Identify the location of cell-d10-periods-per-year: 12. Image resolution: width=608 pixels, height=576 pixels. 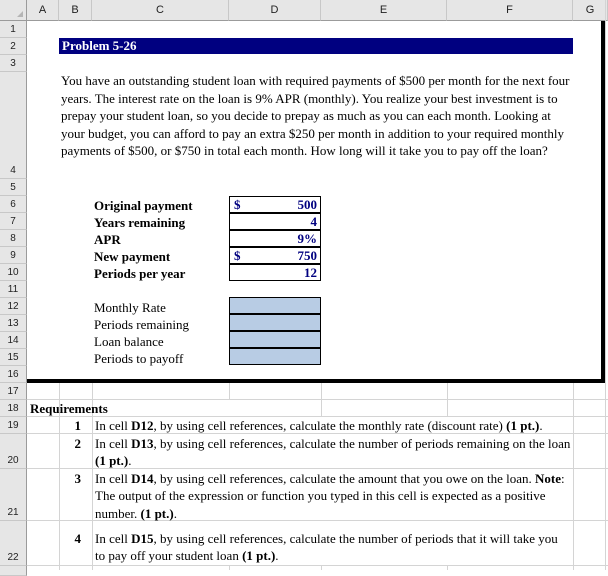
(275, 272).